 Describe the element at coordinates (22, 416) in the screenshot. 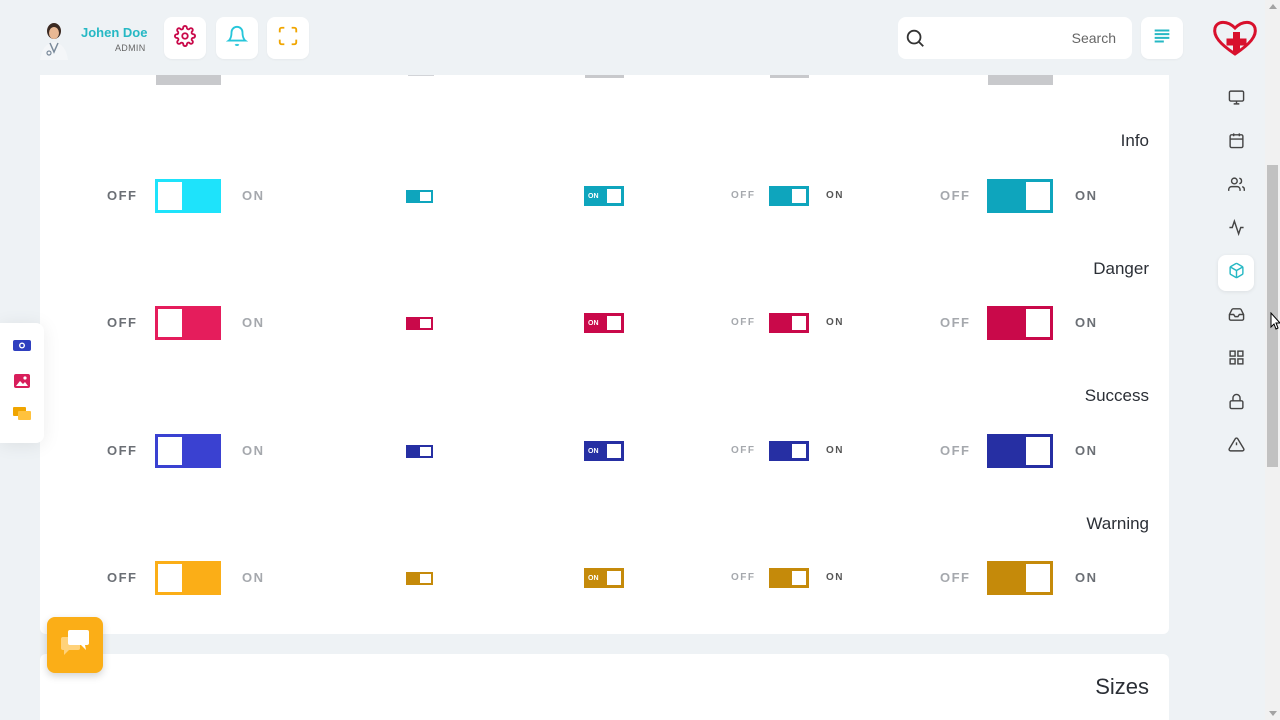

I see `floating-chat-button` at that location.